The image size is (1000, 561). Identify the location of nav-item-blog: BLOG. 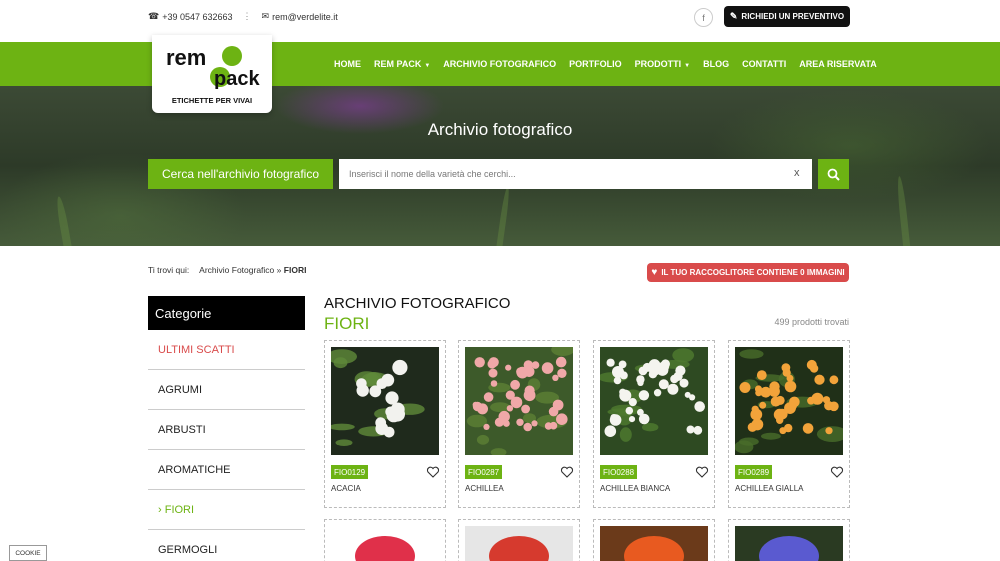
(716, 64).